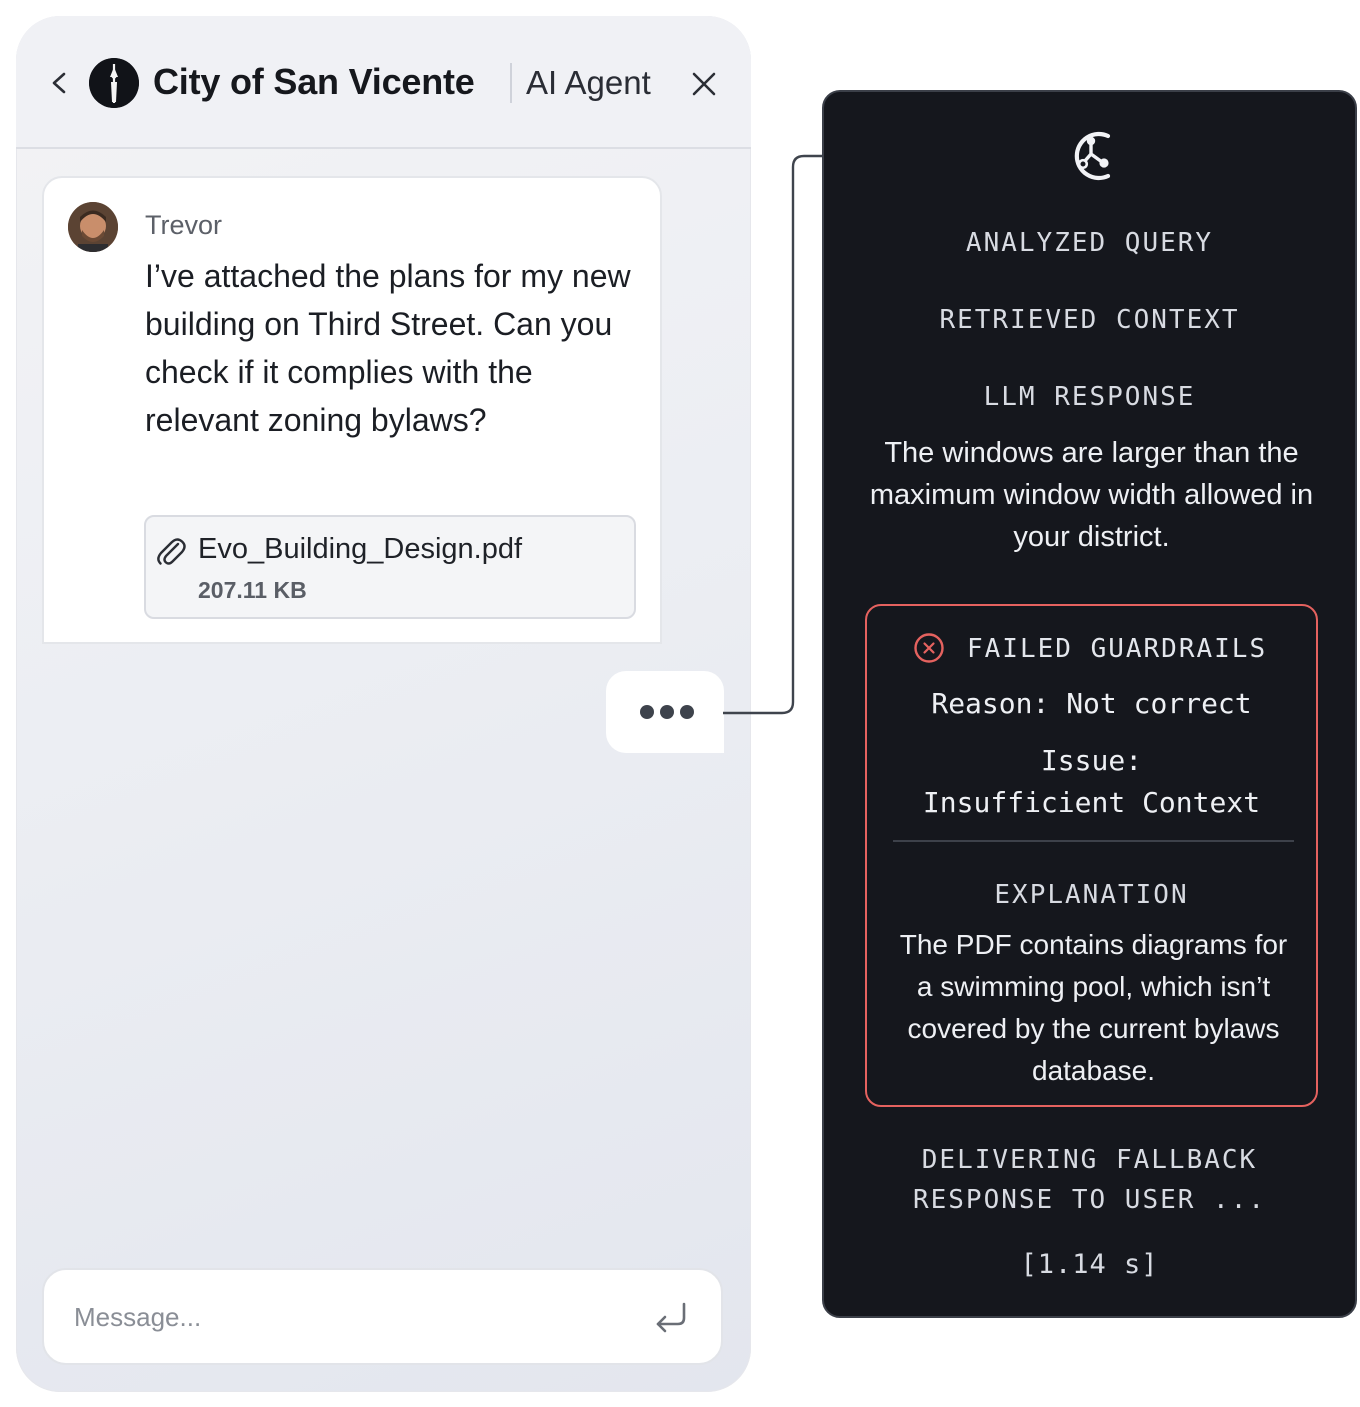 The image size is (1360, 1407). What do you see at coordinates (1089, 1160) in the screenshot?
I see `fallback-line-1: DELIVERING FALLBACK` at bounding box center [1089, 1160].